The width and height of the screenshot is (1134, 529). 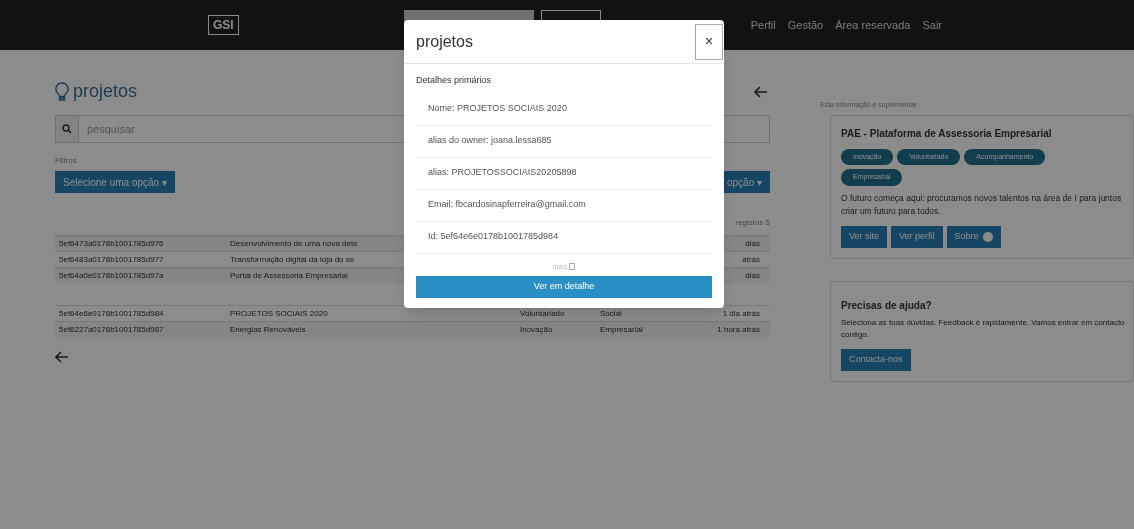 What do you see at coordinates (564, 237) in the screenshot?
I see `detail-item: Id: 5ef64e6e0178b1001785d984` at bounding box center [564, 237].